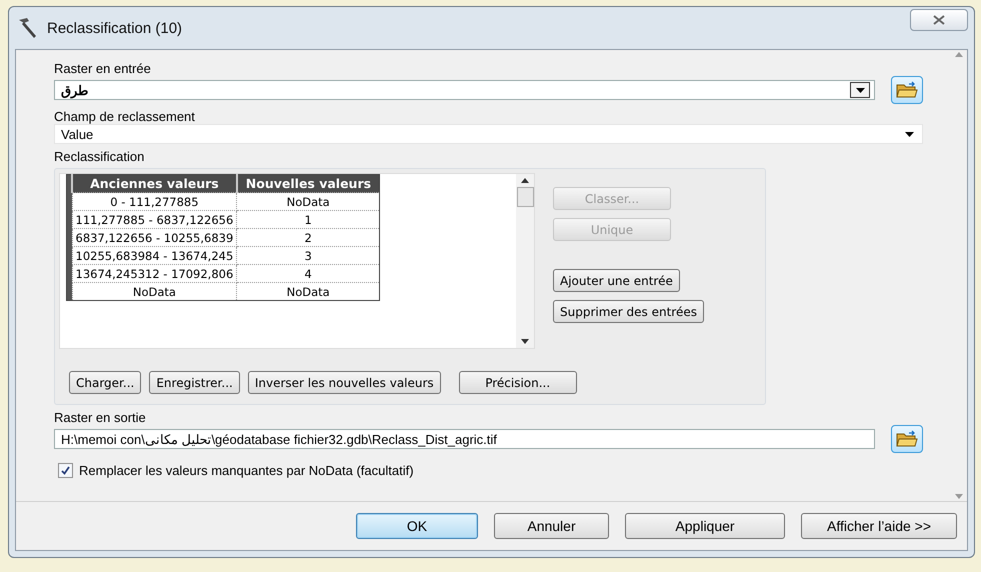  What do you see at coordinates (154, 183) in the screenshot?
I see `column-header: Anciennes valeurs` at bounding box center [154, 183].